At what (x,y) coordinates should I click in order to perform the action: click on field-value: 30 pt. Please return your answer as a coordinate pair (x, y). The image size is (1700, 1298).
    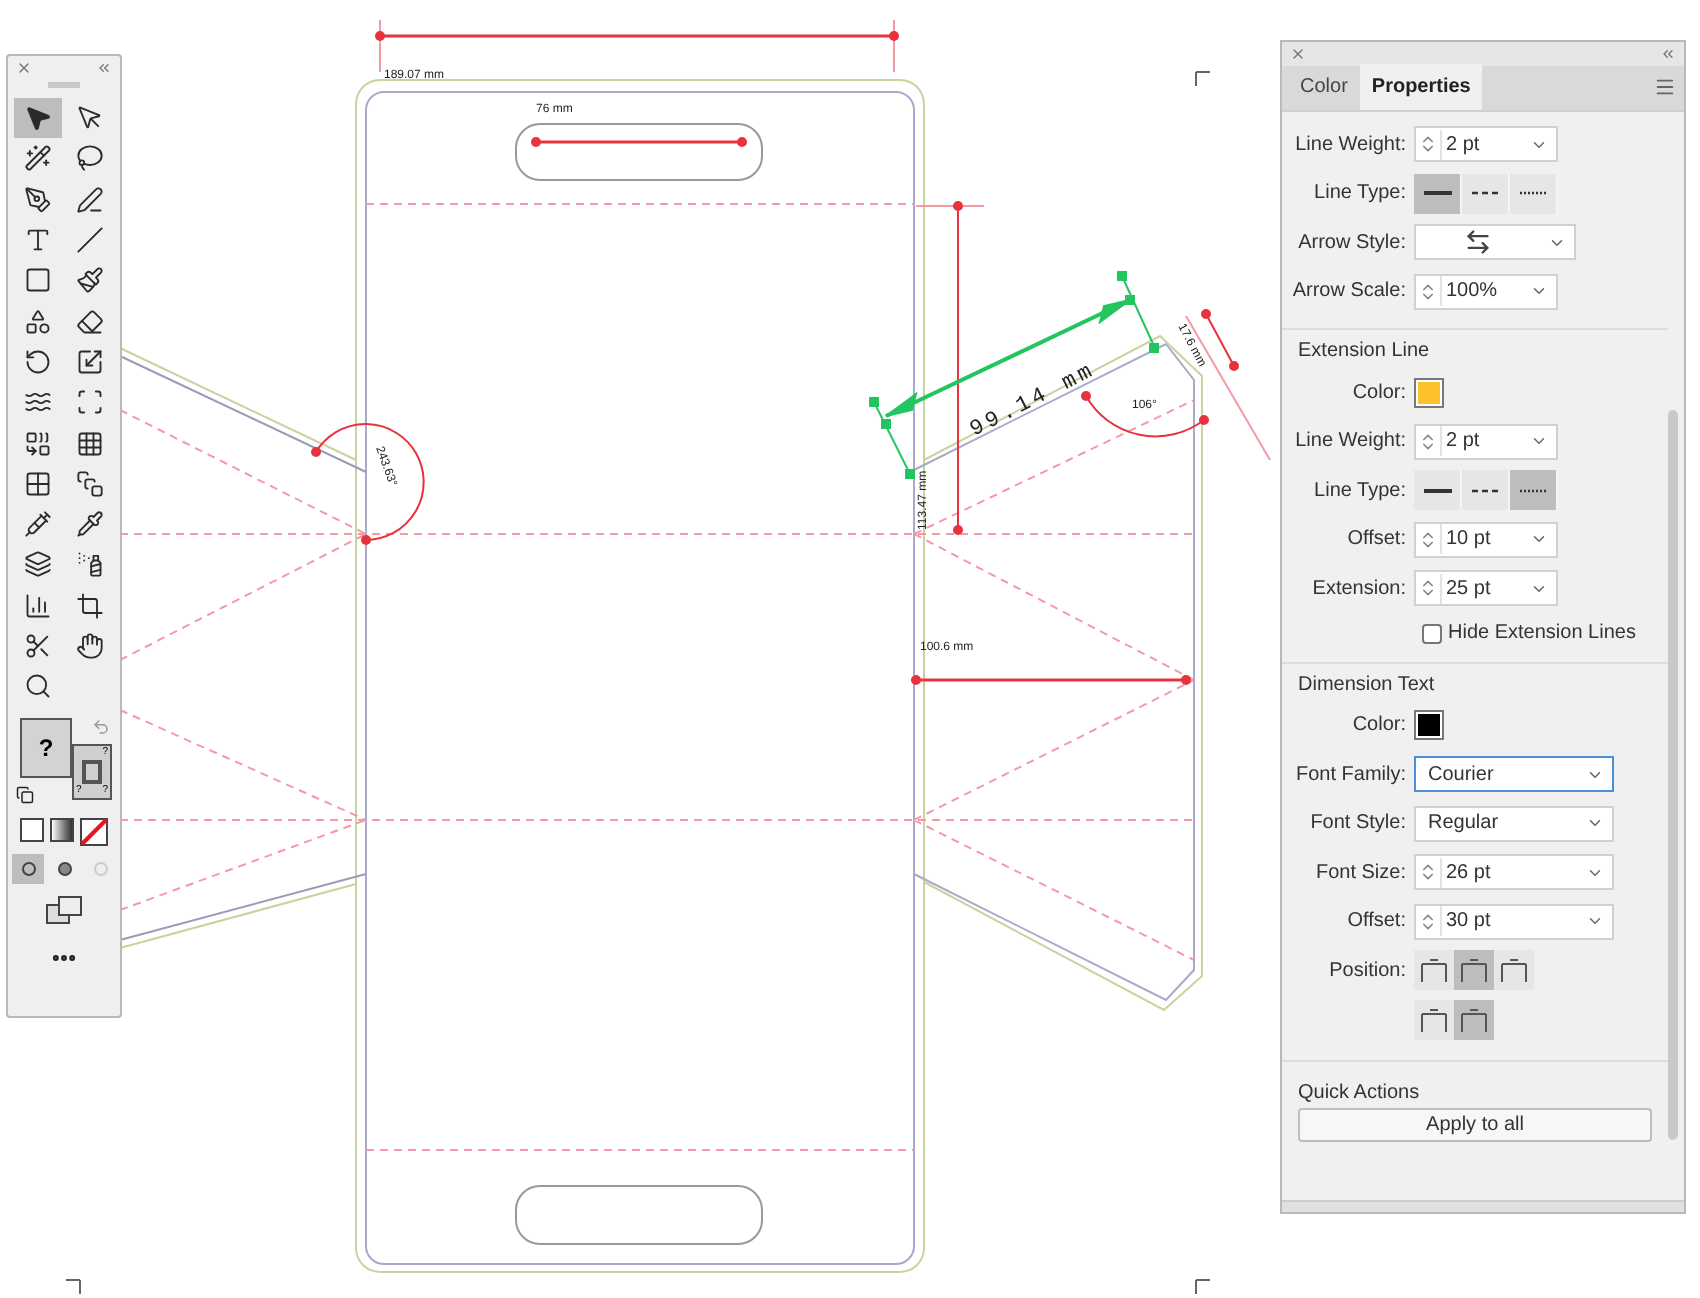
    Looking at the image, I should click on (1509, 921).